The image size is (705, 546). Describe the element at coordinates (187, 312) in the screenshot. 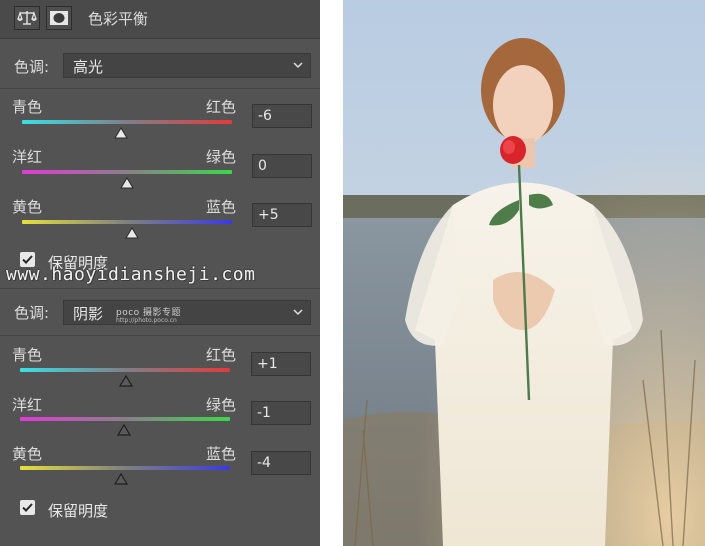

I see `tone-select-shadows: 阴影 poco 摄影专题 http://photo.poco.cn` at that location.